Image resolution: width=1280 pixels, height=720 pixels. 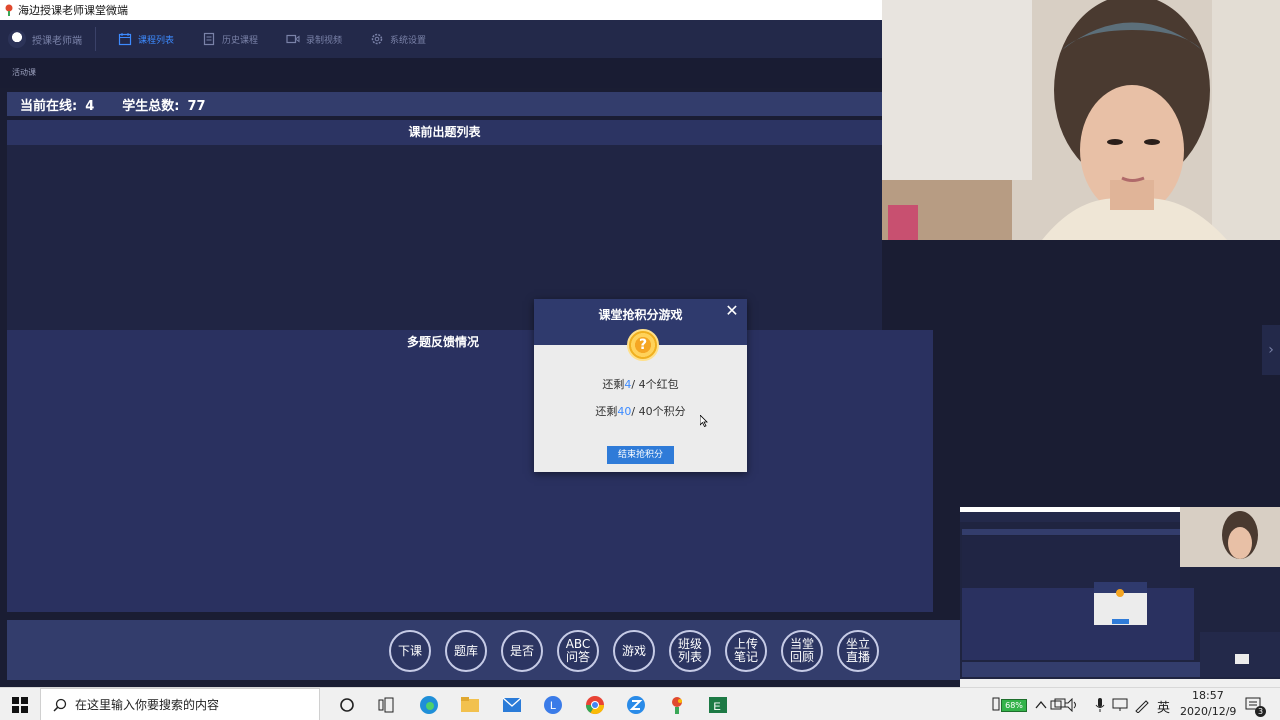 I want to click on app-l-icon: L, so click(x=553, y=705).